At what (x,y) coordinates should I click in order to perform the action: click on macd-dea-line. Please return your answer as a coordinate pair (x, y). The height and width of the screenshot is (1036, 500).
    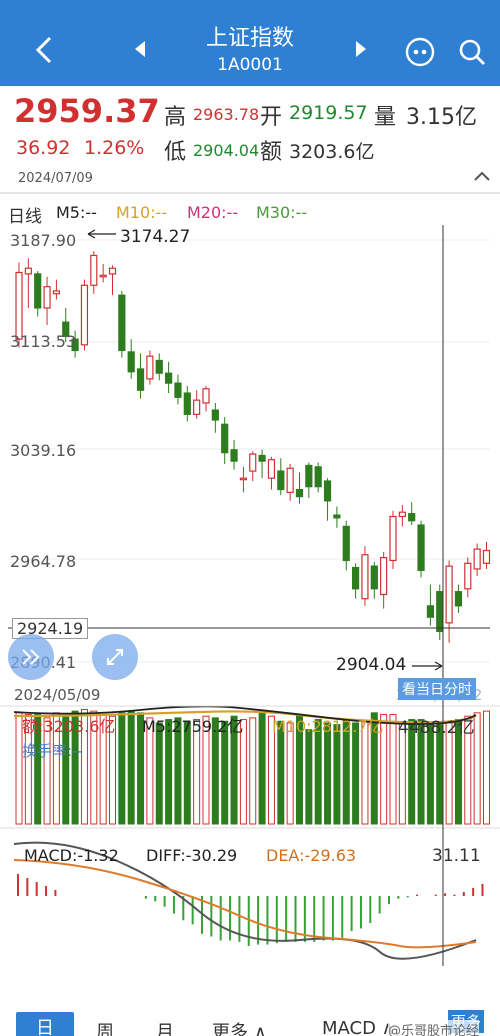
    Looking at the image, I should click on (245, 904).